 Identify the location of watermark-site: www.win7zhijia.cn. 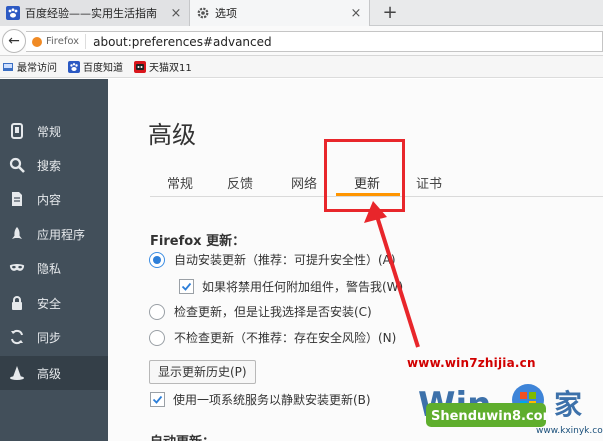
(471, 363).